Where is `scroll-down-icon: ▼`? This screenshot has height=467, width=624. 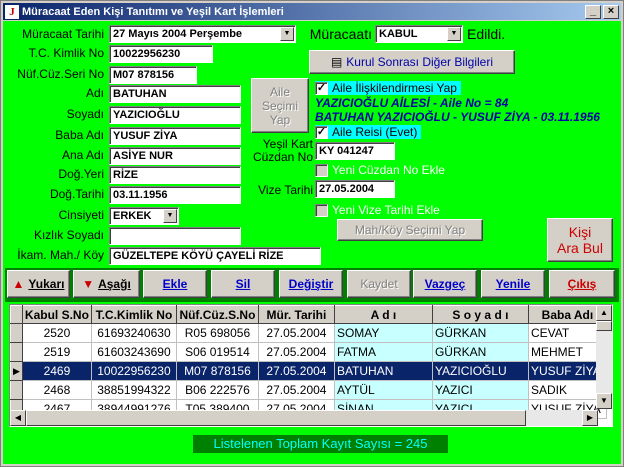 scroll-down-icon: ▼ is located at coordinates (604, 401).